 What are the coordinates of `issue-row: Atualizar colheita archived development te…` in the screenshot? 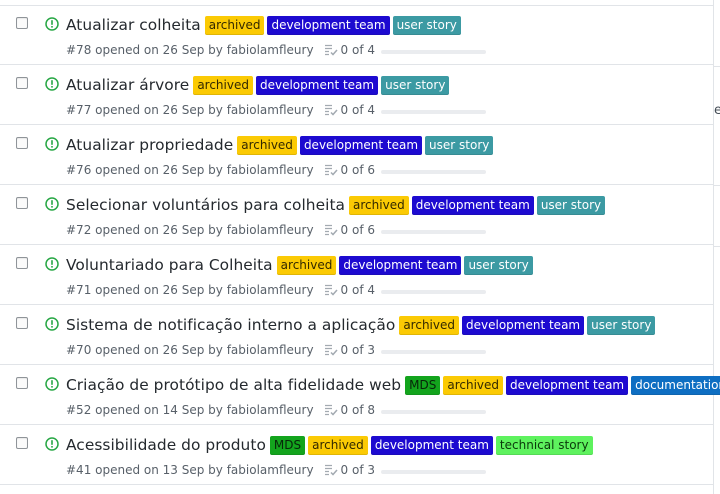 It's located at (356, 35).